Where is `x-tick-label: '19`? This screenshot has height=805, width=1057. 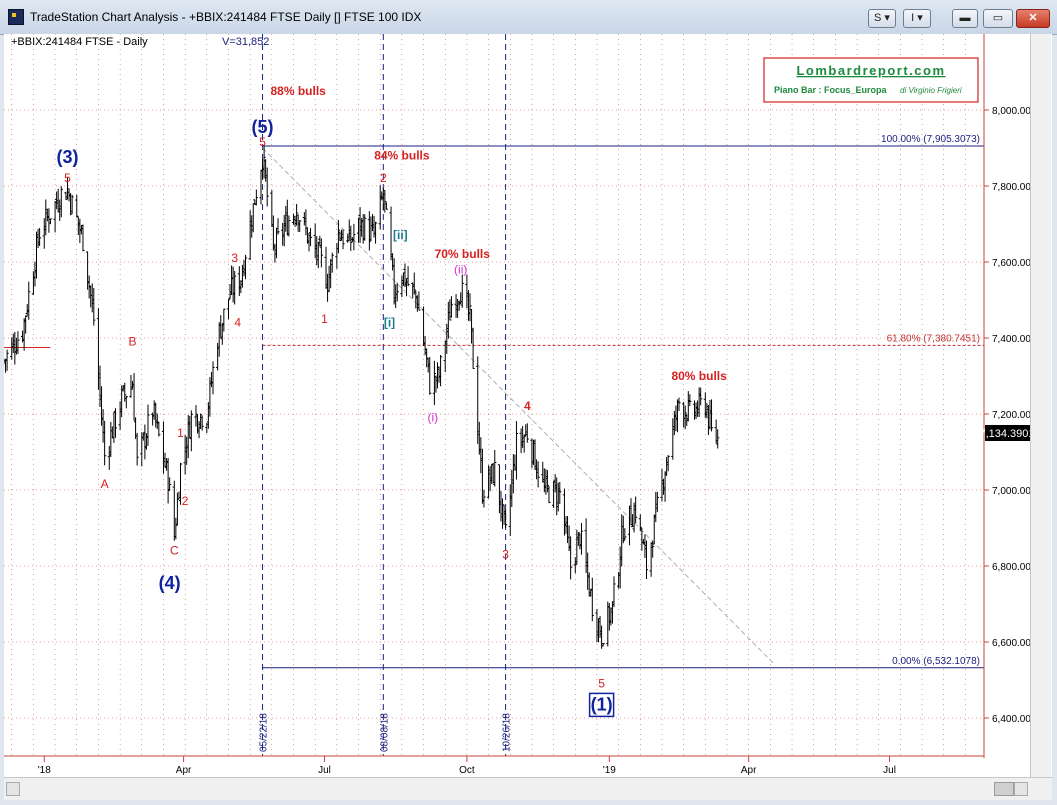
x-tick-label: '19 is located at coordinates (609, 770).